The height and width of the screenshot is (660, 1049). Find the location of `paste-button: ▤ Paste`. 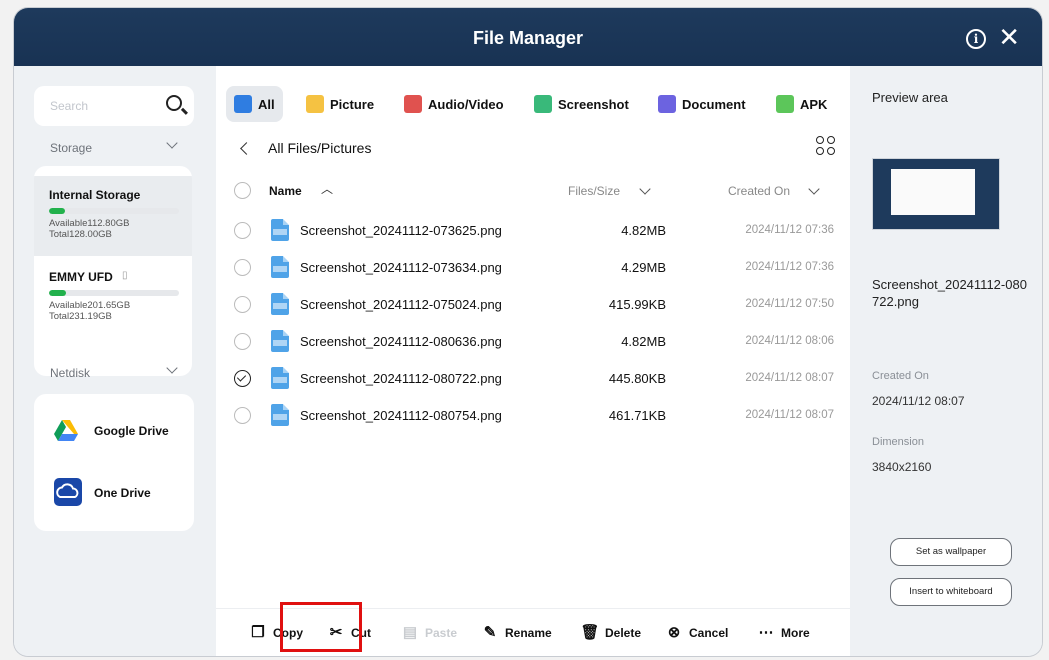

paste-button: ▤ Paste is located at coordinates (428, 633).